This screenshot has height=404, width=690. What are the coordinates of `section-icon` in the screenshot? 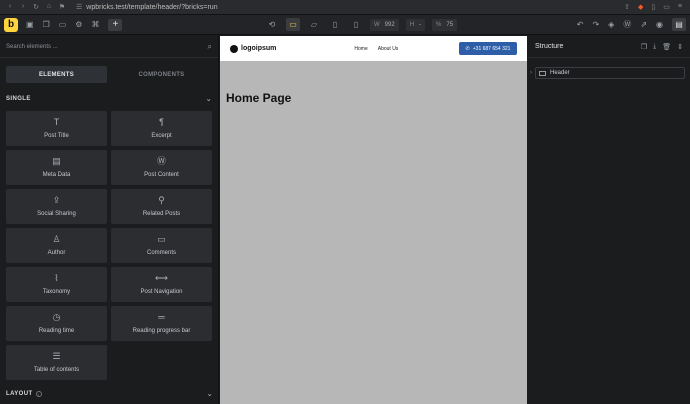 It's located at (542, 73).